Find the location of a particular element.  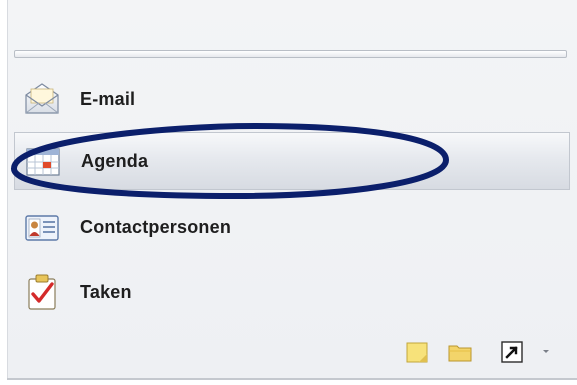

contact-card-icon is located at coordinates (42, 227).